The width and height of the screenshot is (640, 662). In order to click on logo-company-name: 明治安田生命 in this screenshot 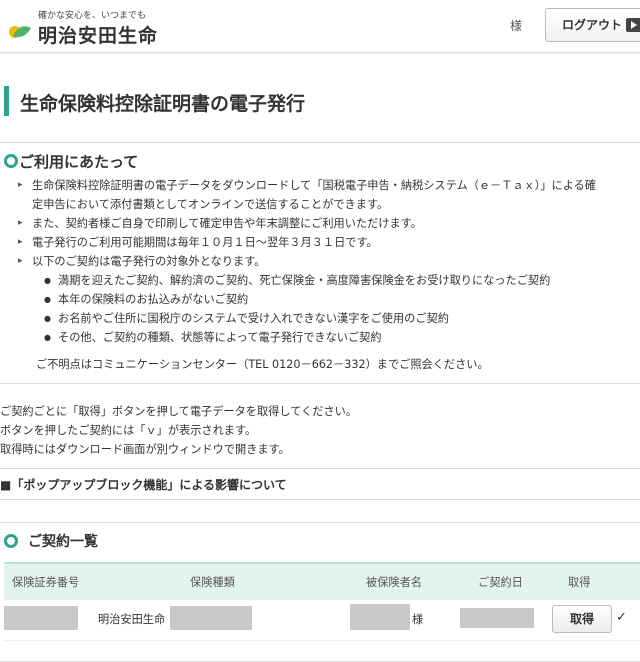, I will do `click(98, 36)`.